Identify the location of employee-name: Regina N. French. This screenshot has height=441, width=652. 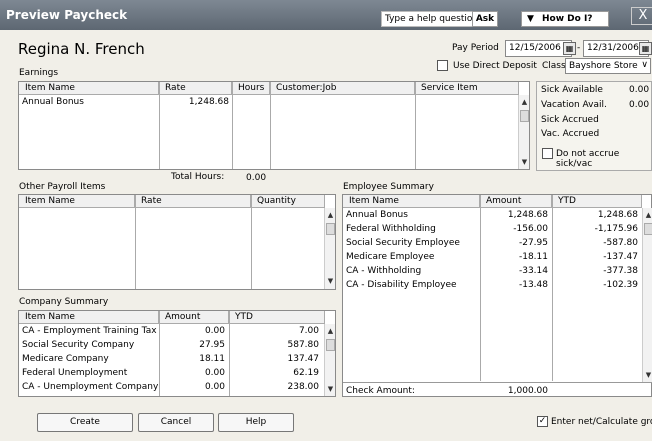
(81, 49).